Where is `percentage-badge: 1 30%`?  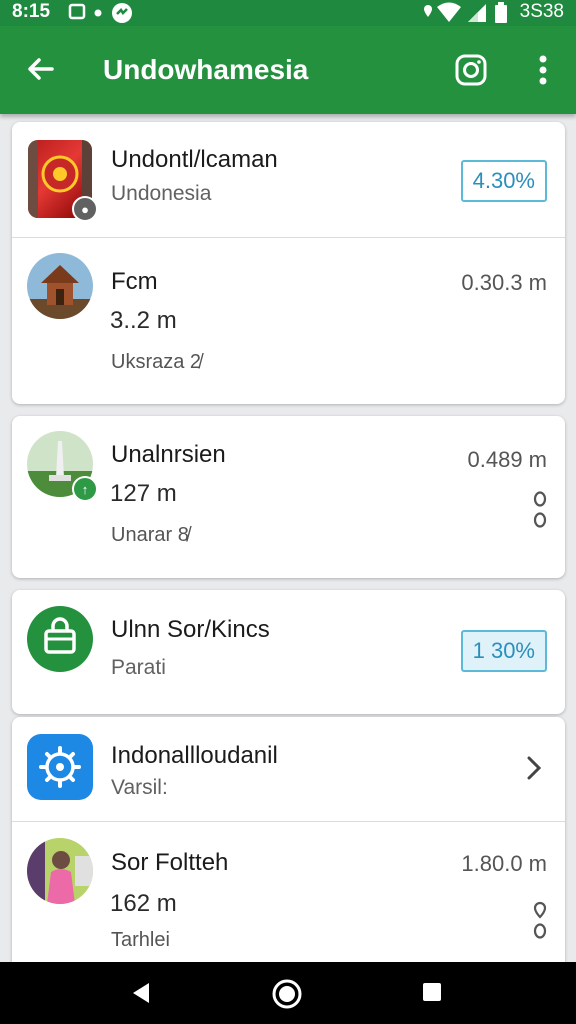
percentage-badge: 1 30% is located at coordinates (503, 651).